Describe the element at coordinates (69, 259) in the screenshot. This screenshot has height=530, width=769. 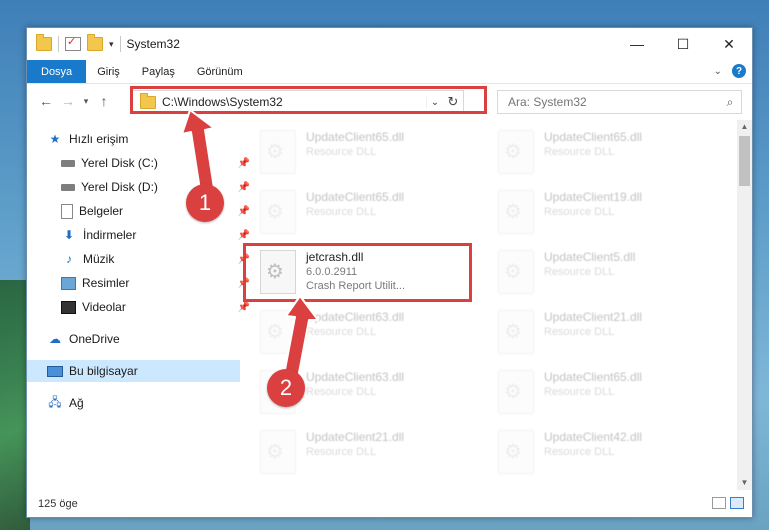
I see `music-icon: ♪` at that location.